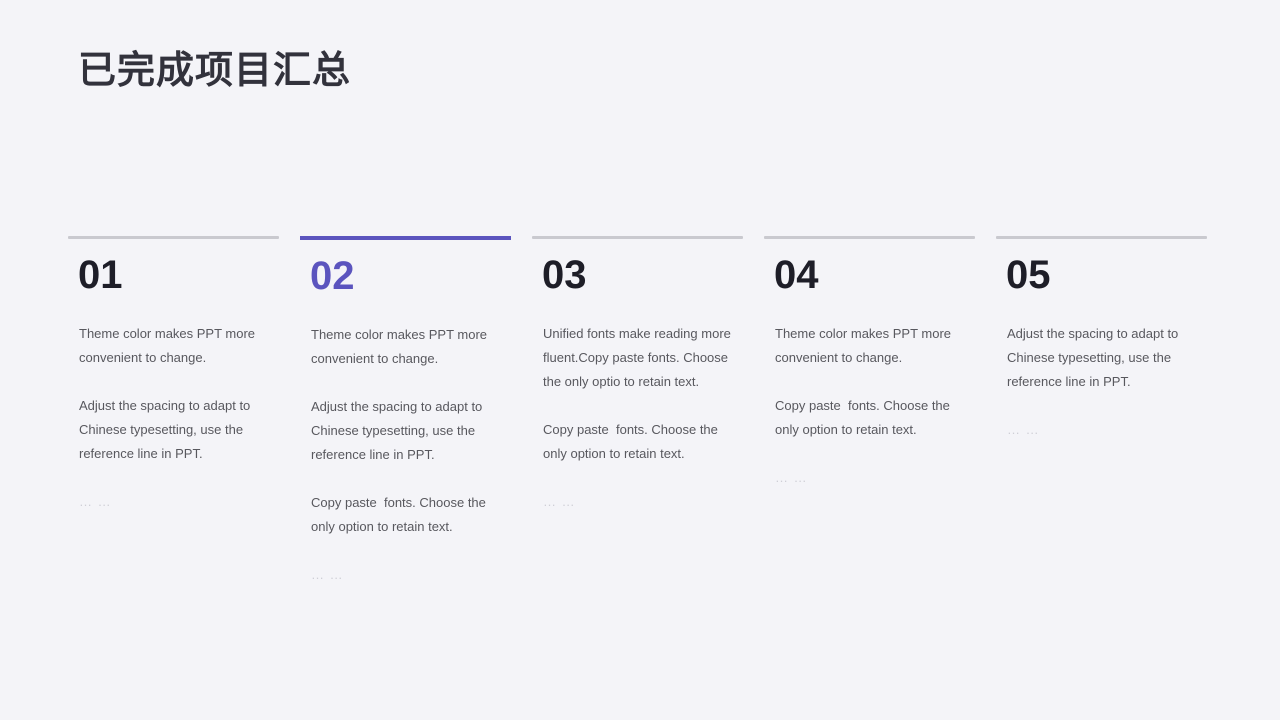  Describe the element at coordinates (1028, 275) in the screenshot. I see `column-number: 05` at that location.